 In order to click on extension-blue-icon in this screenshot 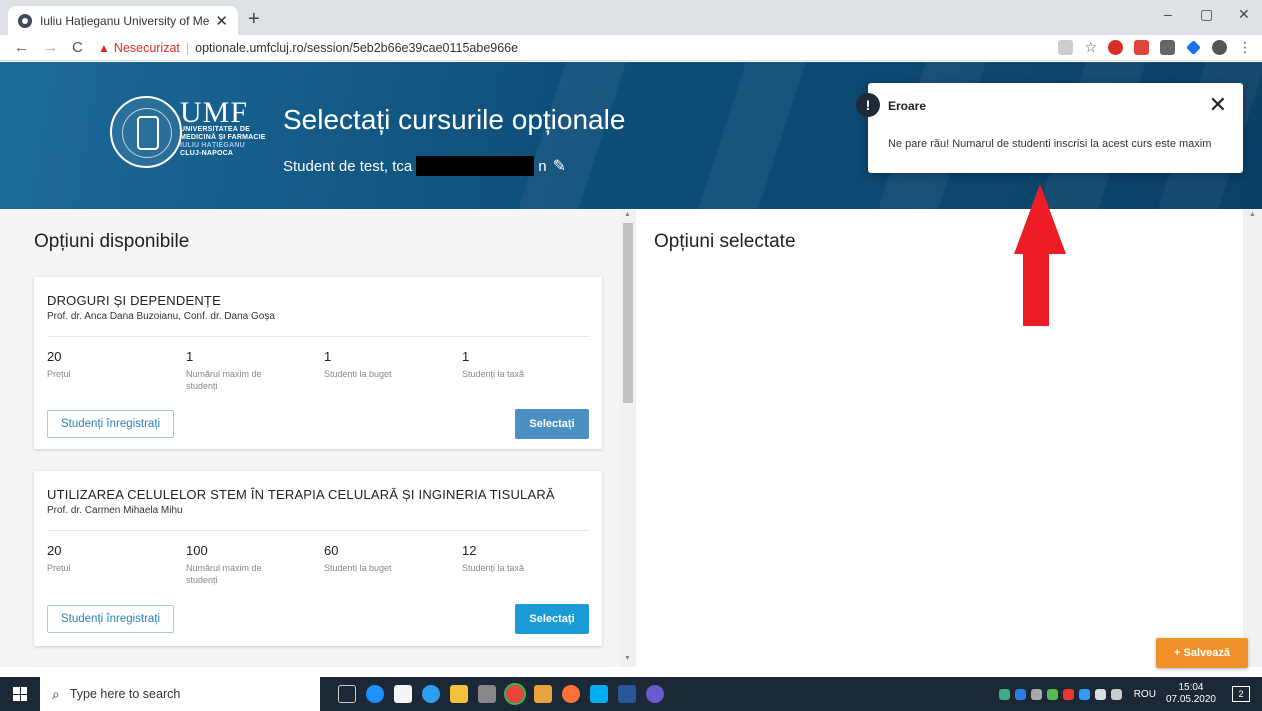, I will do `click(1193, 47)`.